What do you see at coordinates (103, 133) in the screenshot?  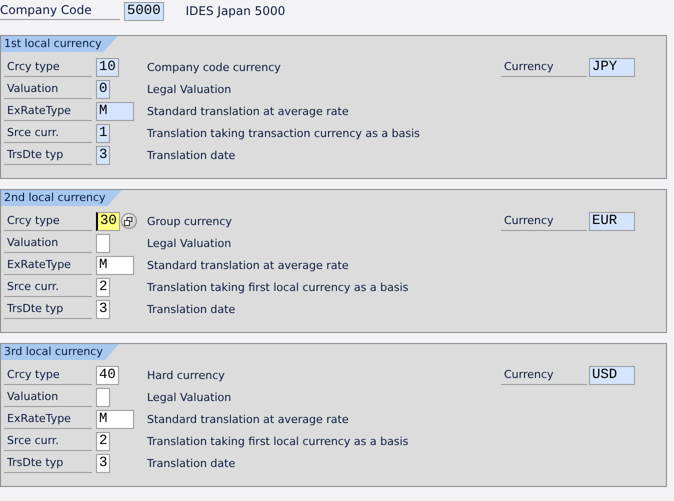 I see `input-field: 1` at bounding box center [103, 133].